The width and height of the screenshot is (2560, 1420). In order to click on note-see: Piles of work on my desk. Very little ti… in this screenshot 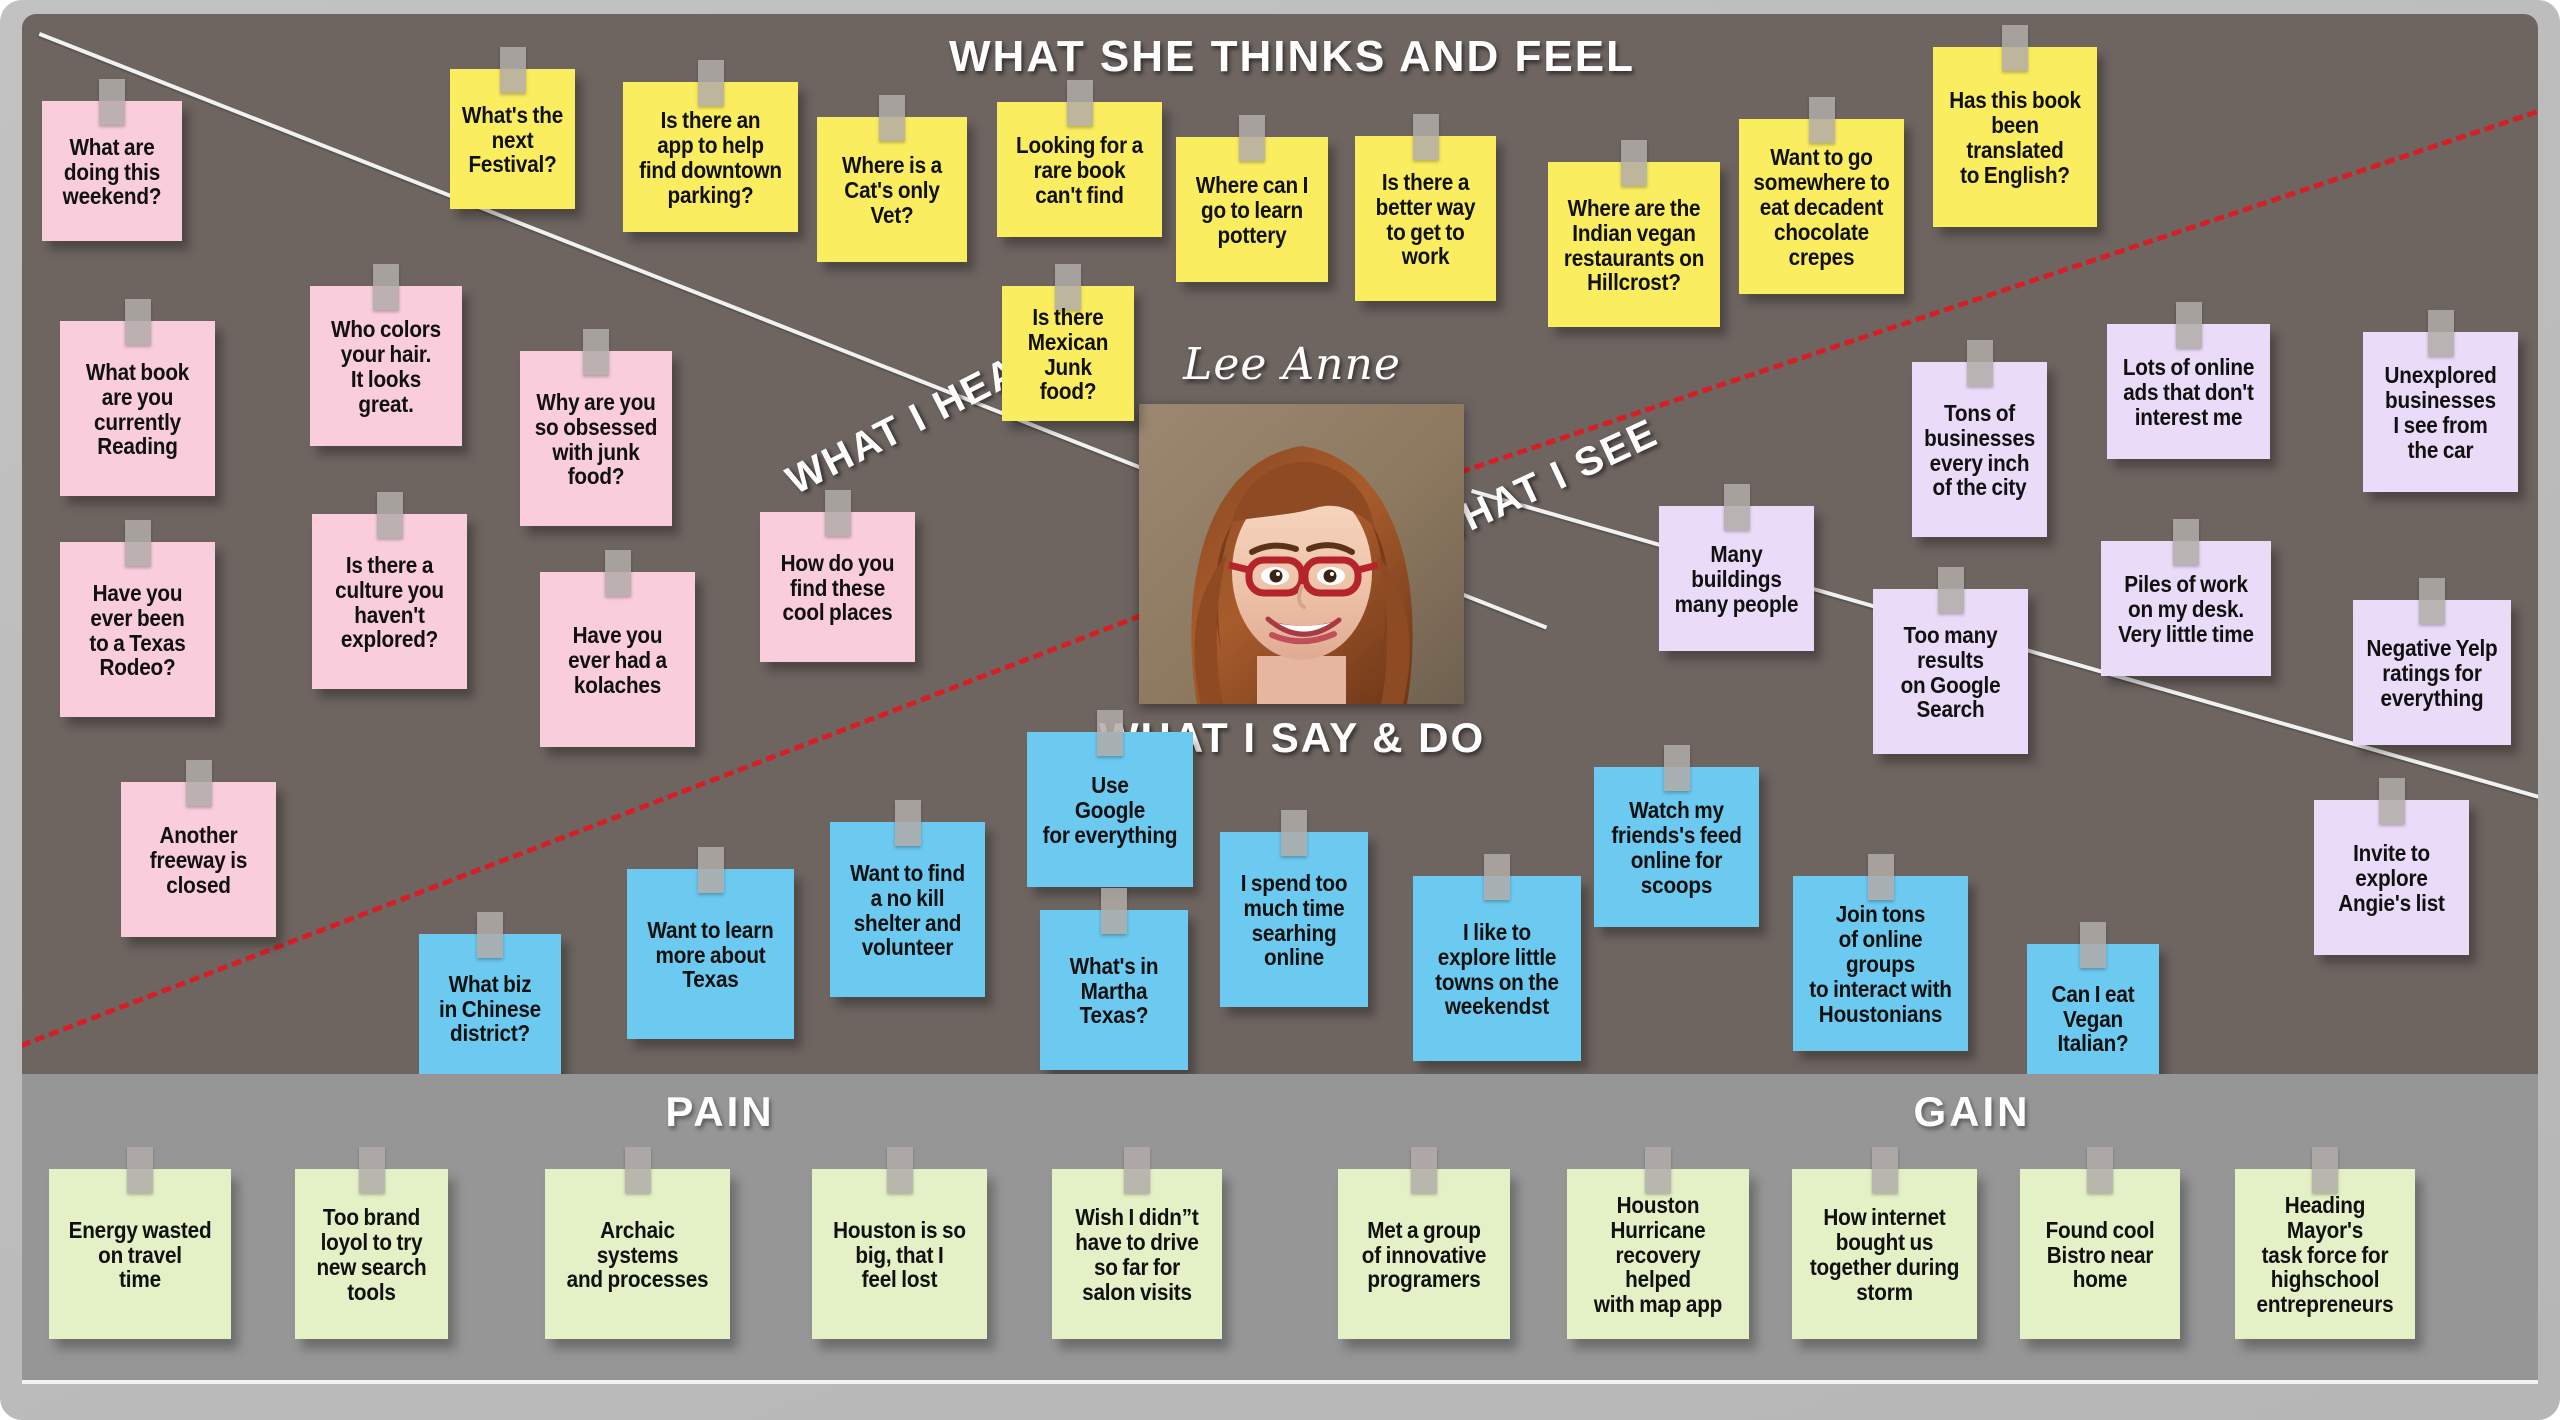, I will do `click(2186, 608)`.